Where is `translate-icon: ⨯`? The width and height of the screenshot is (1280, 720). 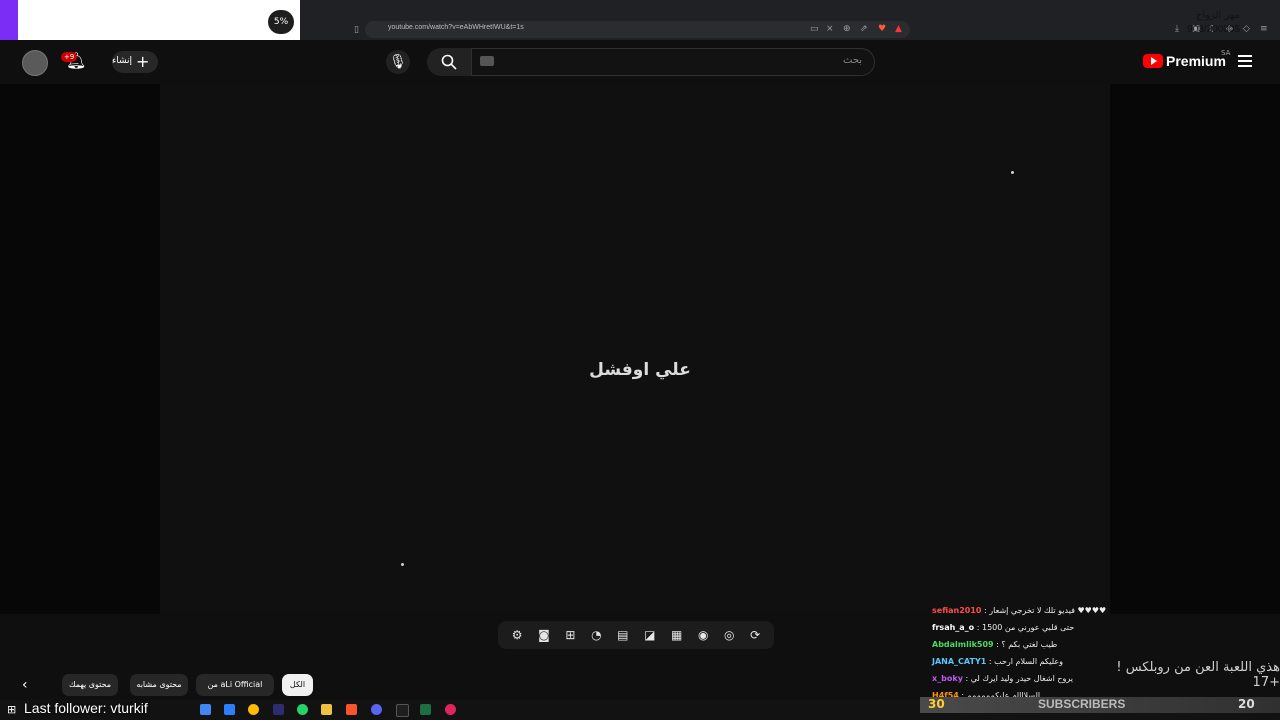
translate-icon: ⨯ is located at coordinates (830, 29).